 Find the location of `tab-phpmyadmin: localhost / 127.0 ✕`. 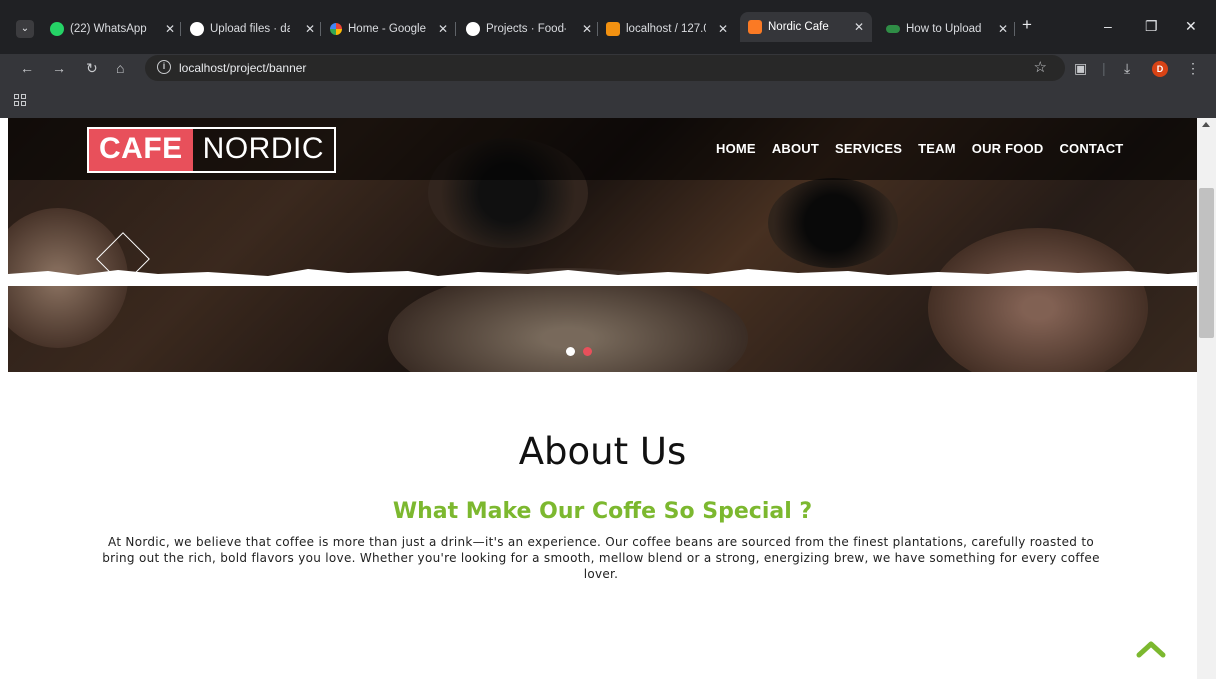

tab-phpmyadmin: localhost / 127.0 ✕ is located at coordinates (667, 29).